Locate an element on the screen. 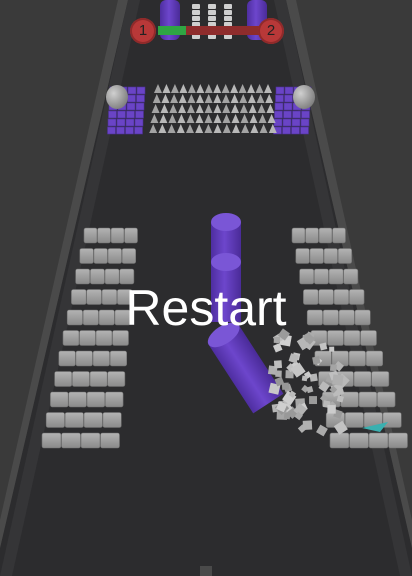 This screenshot has width=412, height=576. level-progress-hud: 1 2 is located at coordinates (206, 30).